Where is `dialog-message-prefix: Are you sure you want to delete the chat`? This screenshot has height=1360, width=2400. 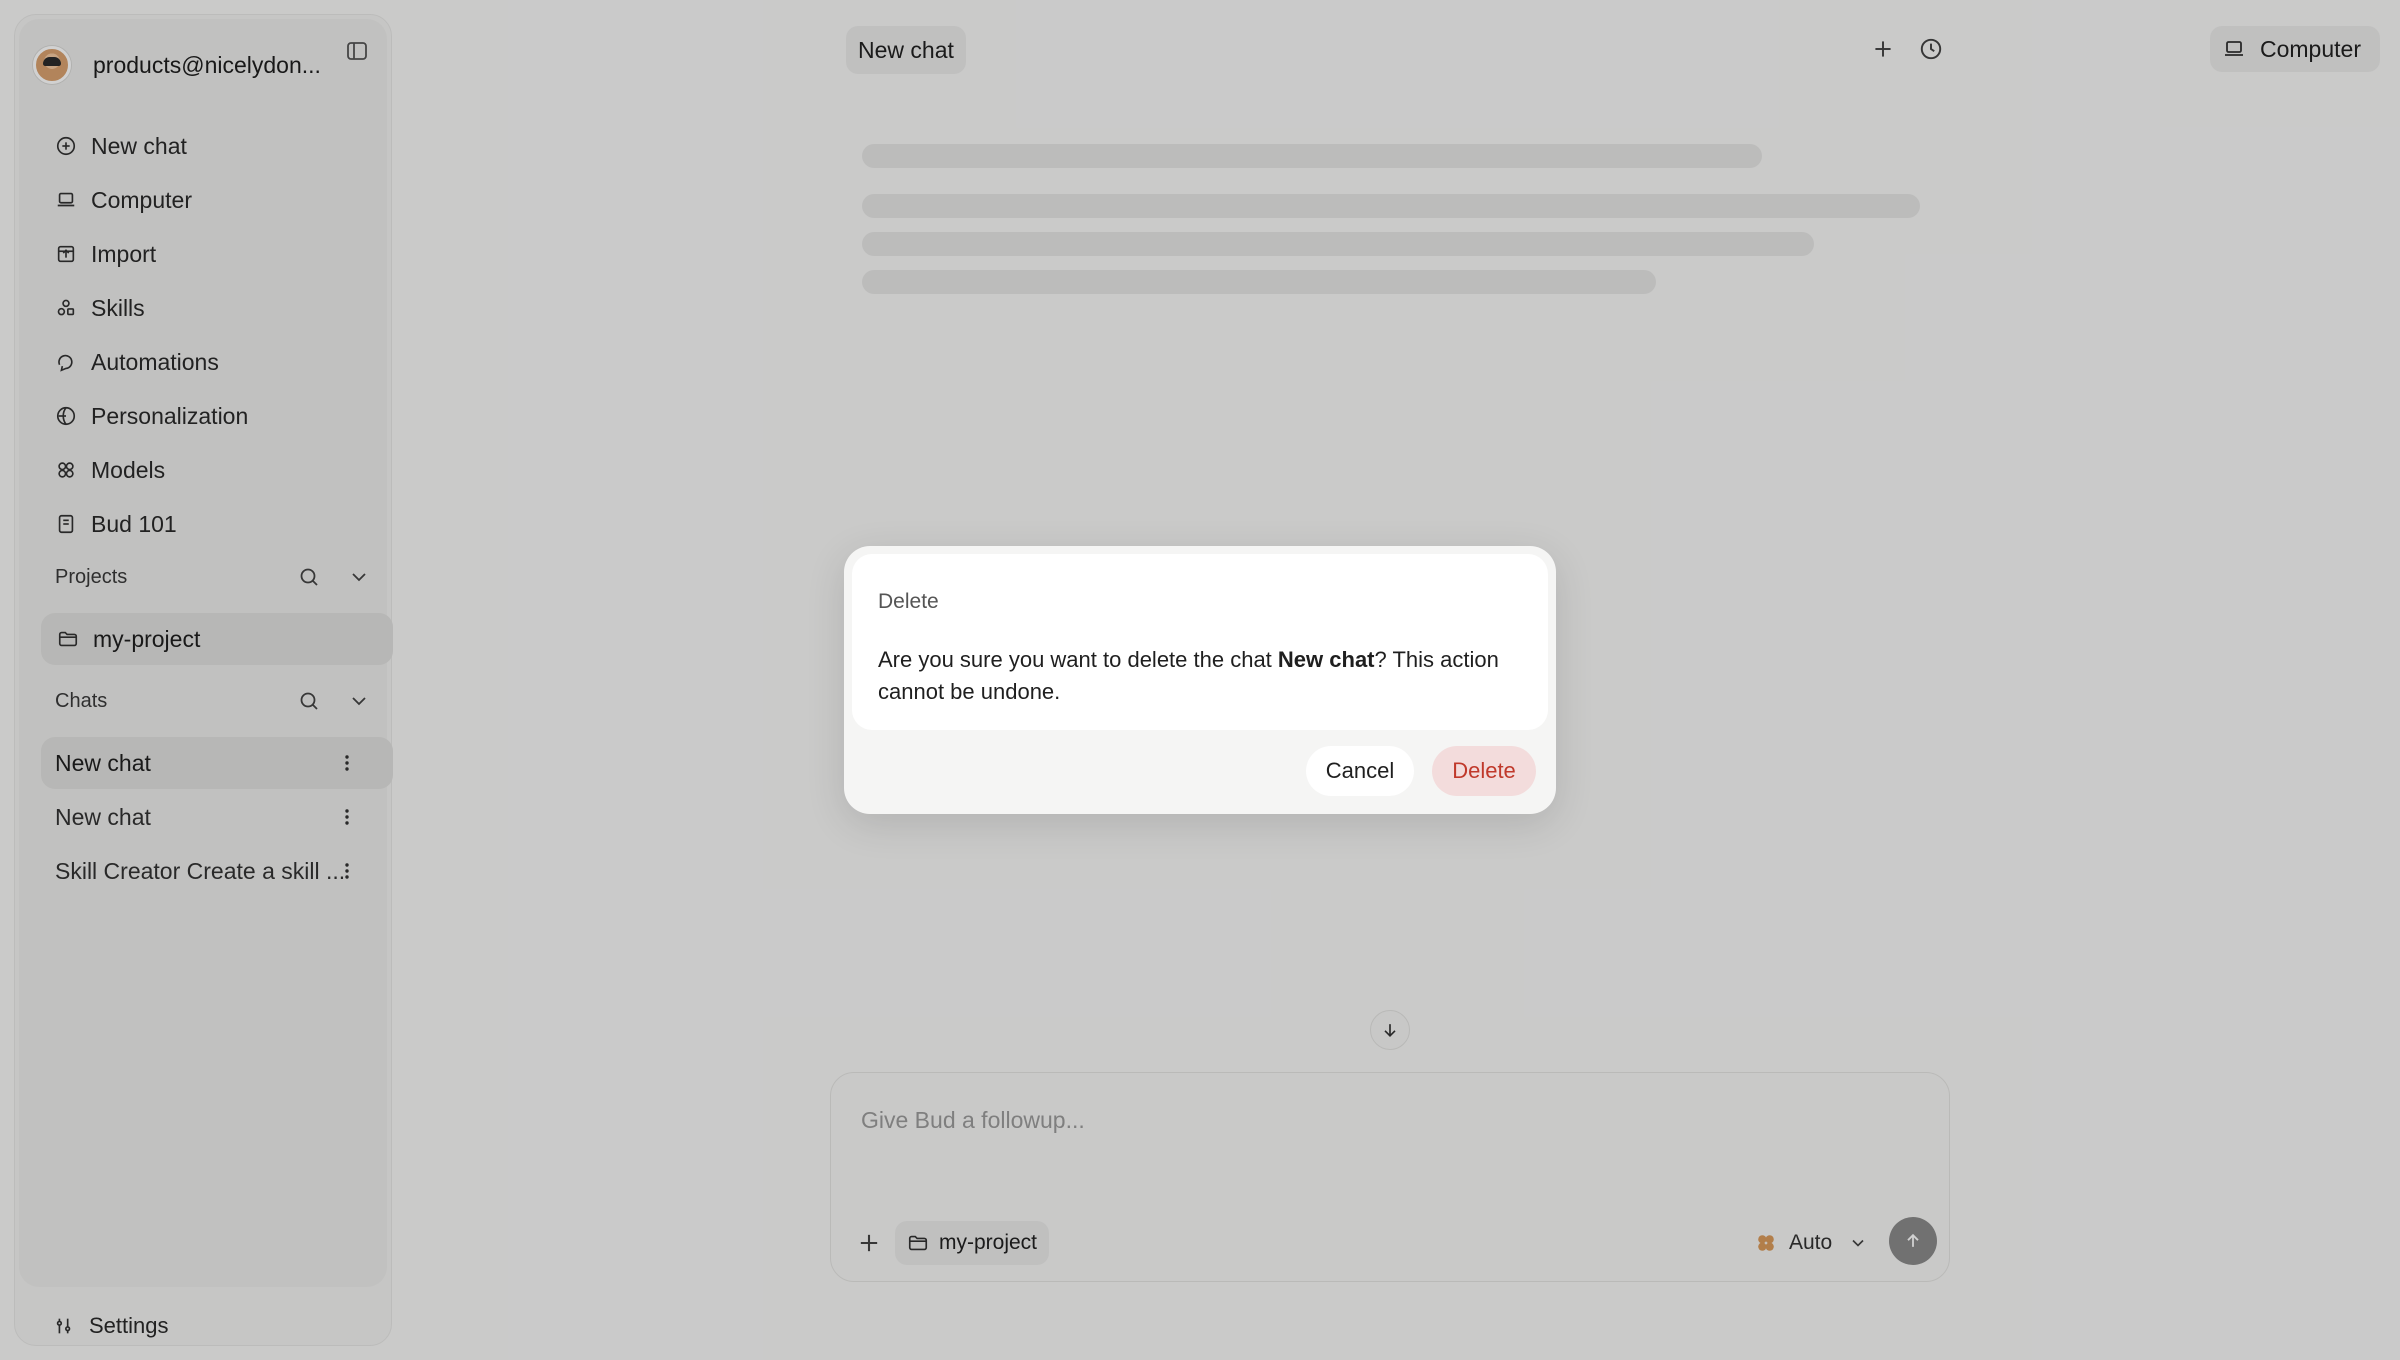 dialog-message-prefix: Are you sure you want to delete the chat is located at coordinates (1078, 659).